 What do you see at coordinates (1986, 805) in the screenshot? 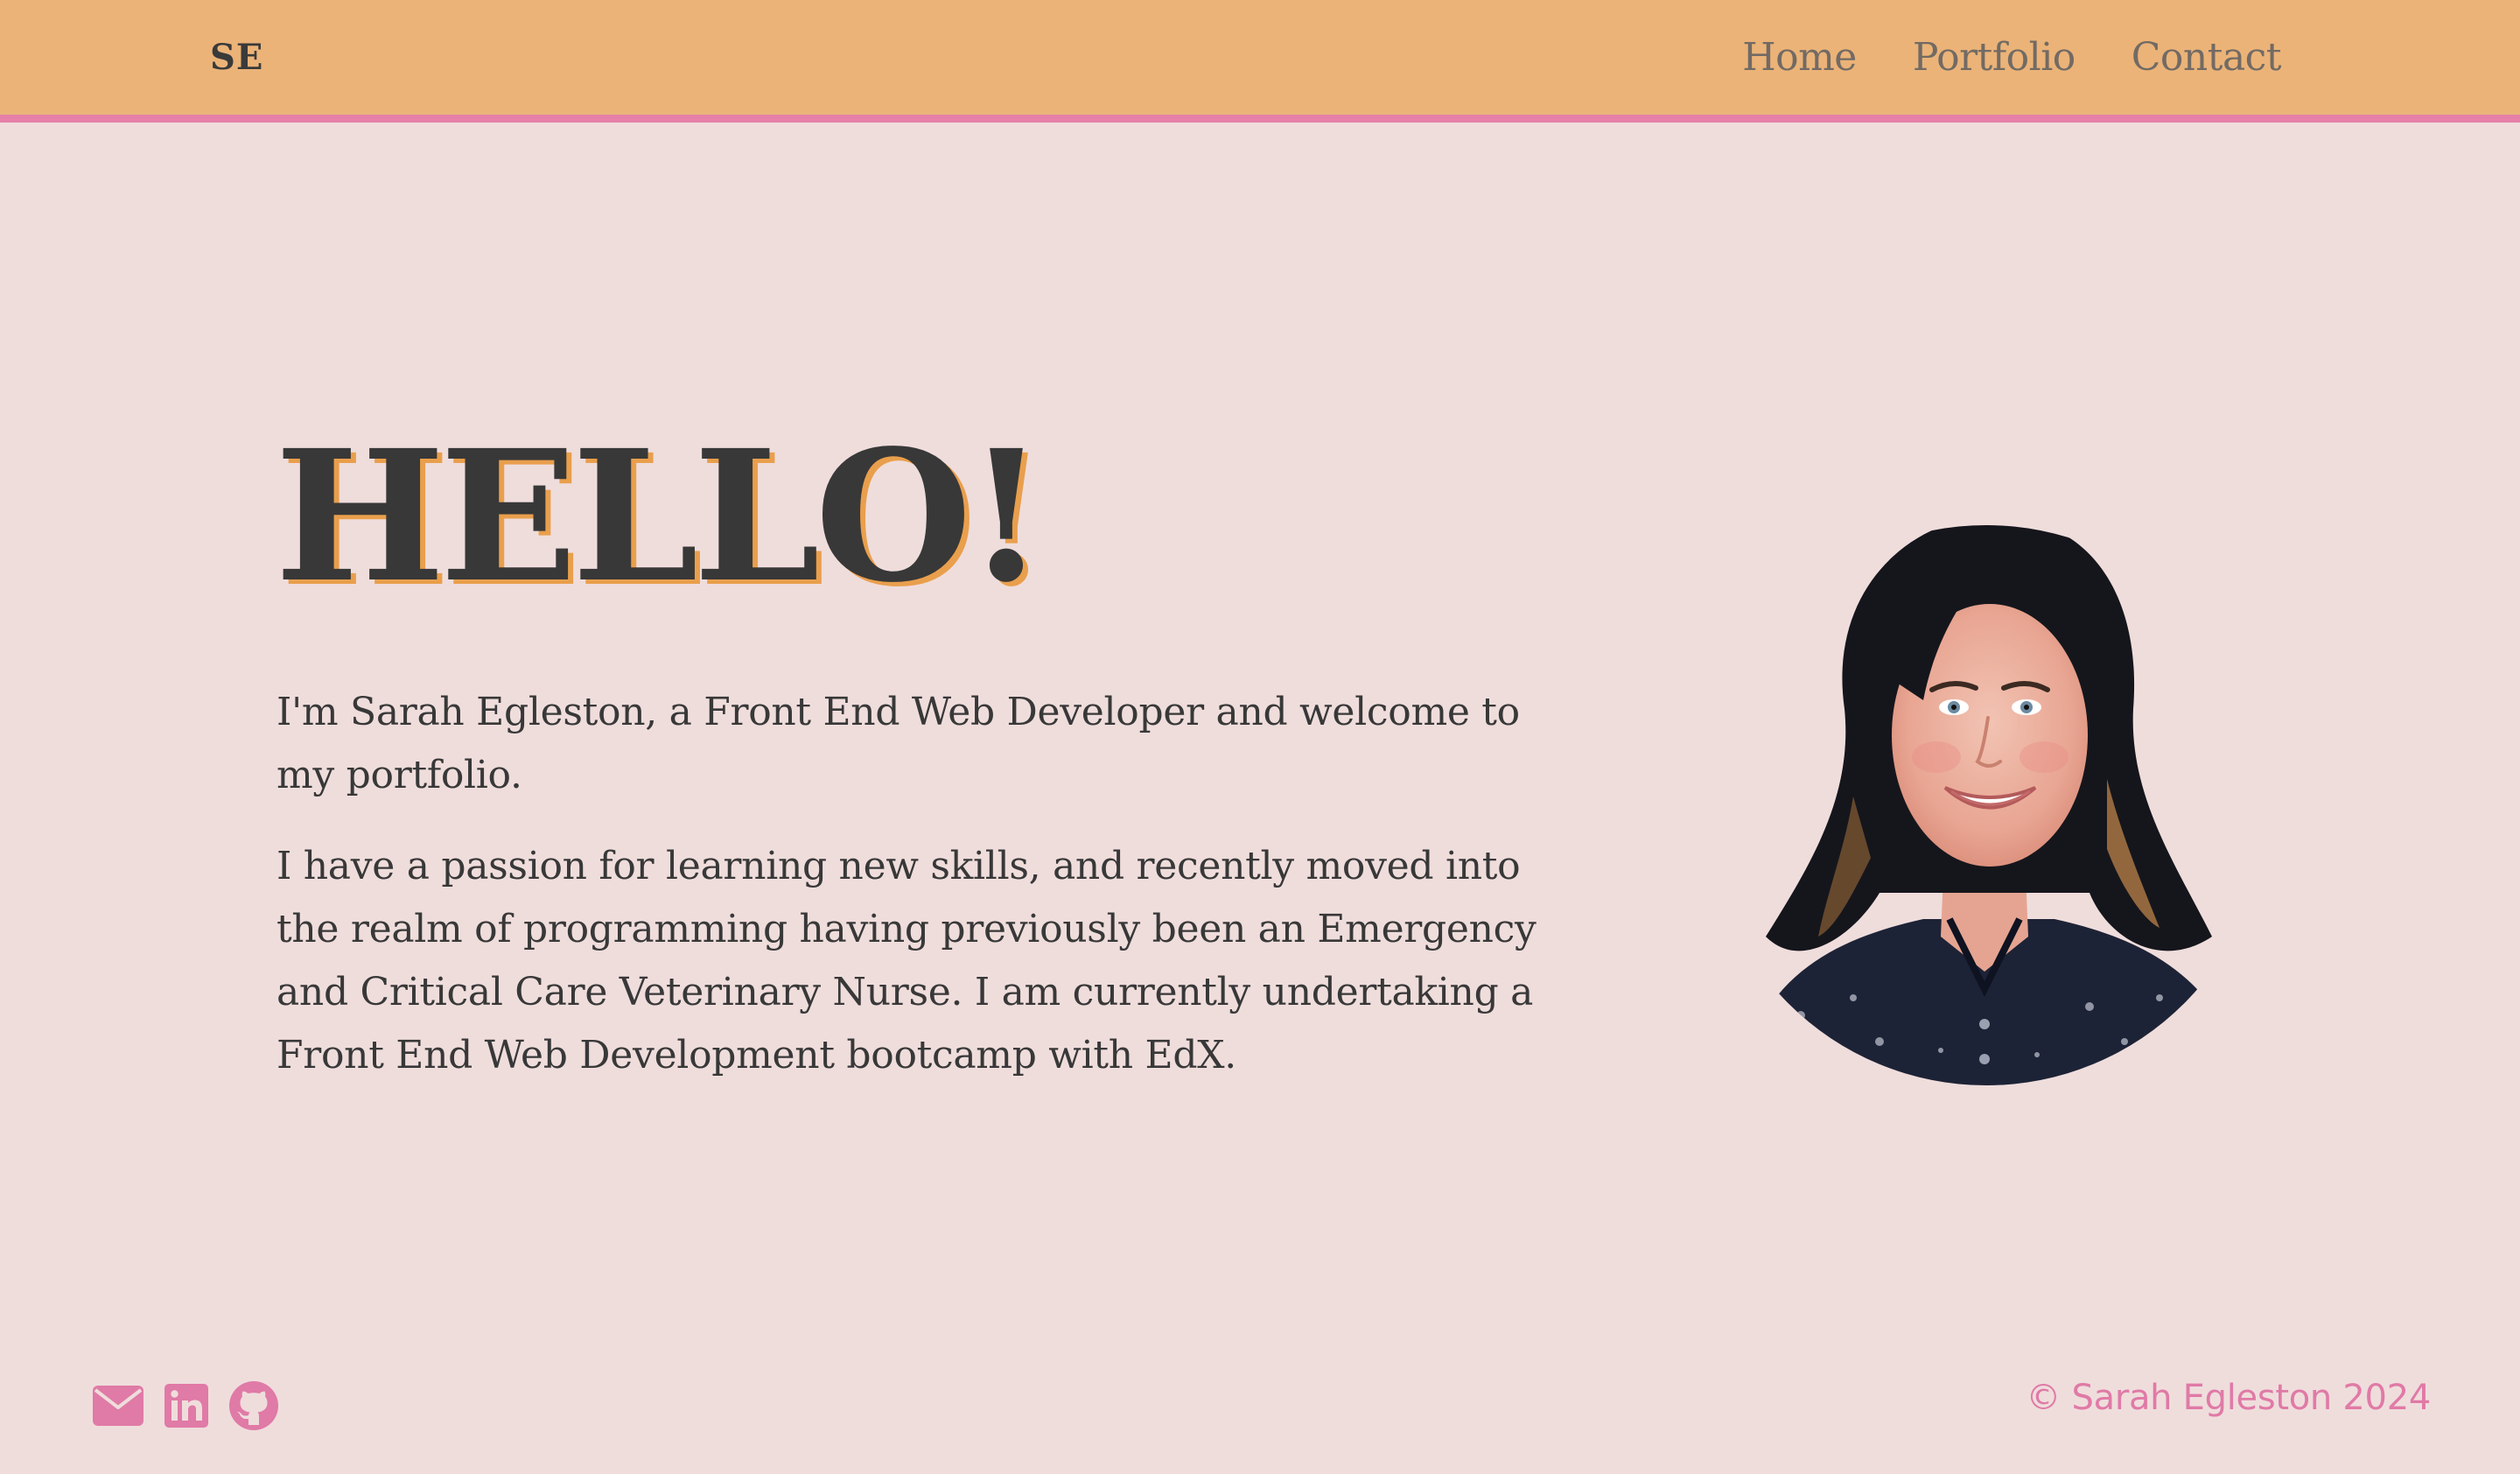
I see `profile-photo` at bounding box center [1986, 805].